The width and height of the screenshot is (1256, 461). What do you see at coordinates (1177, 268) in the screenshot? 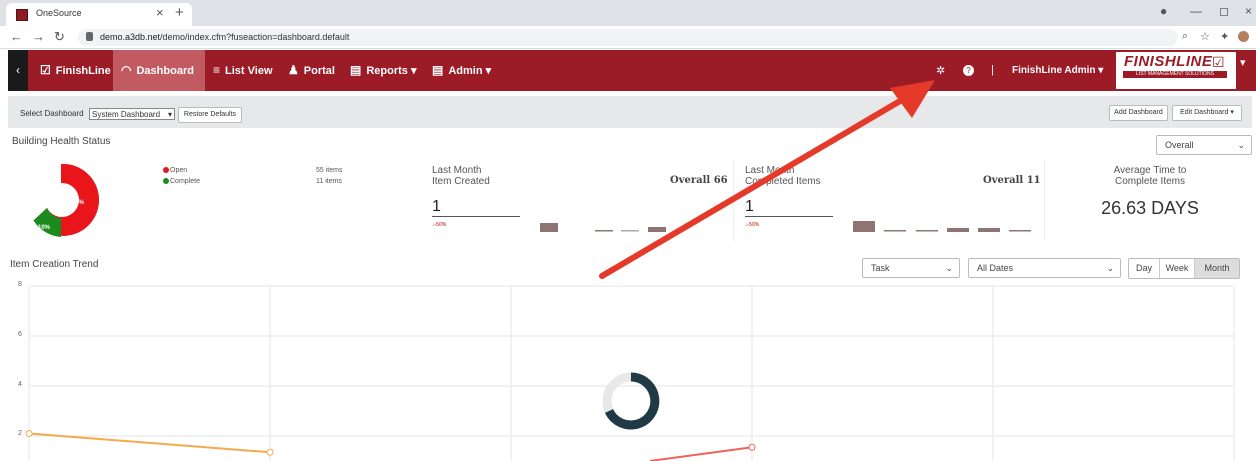
I see `week-button: Week` at bounding box center [1177, 268].